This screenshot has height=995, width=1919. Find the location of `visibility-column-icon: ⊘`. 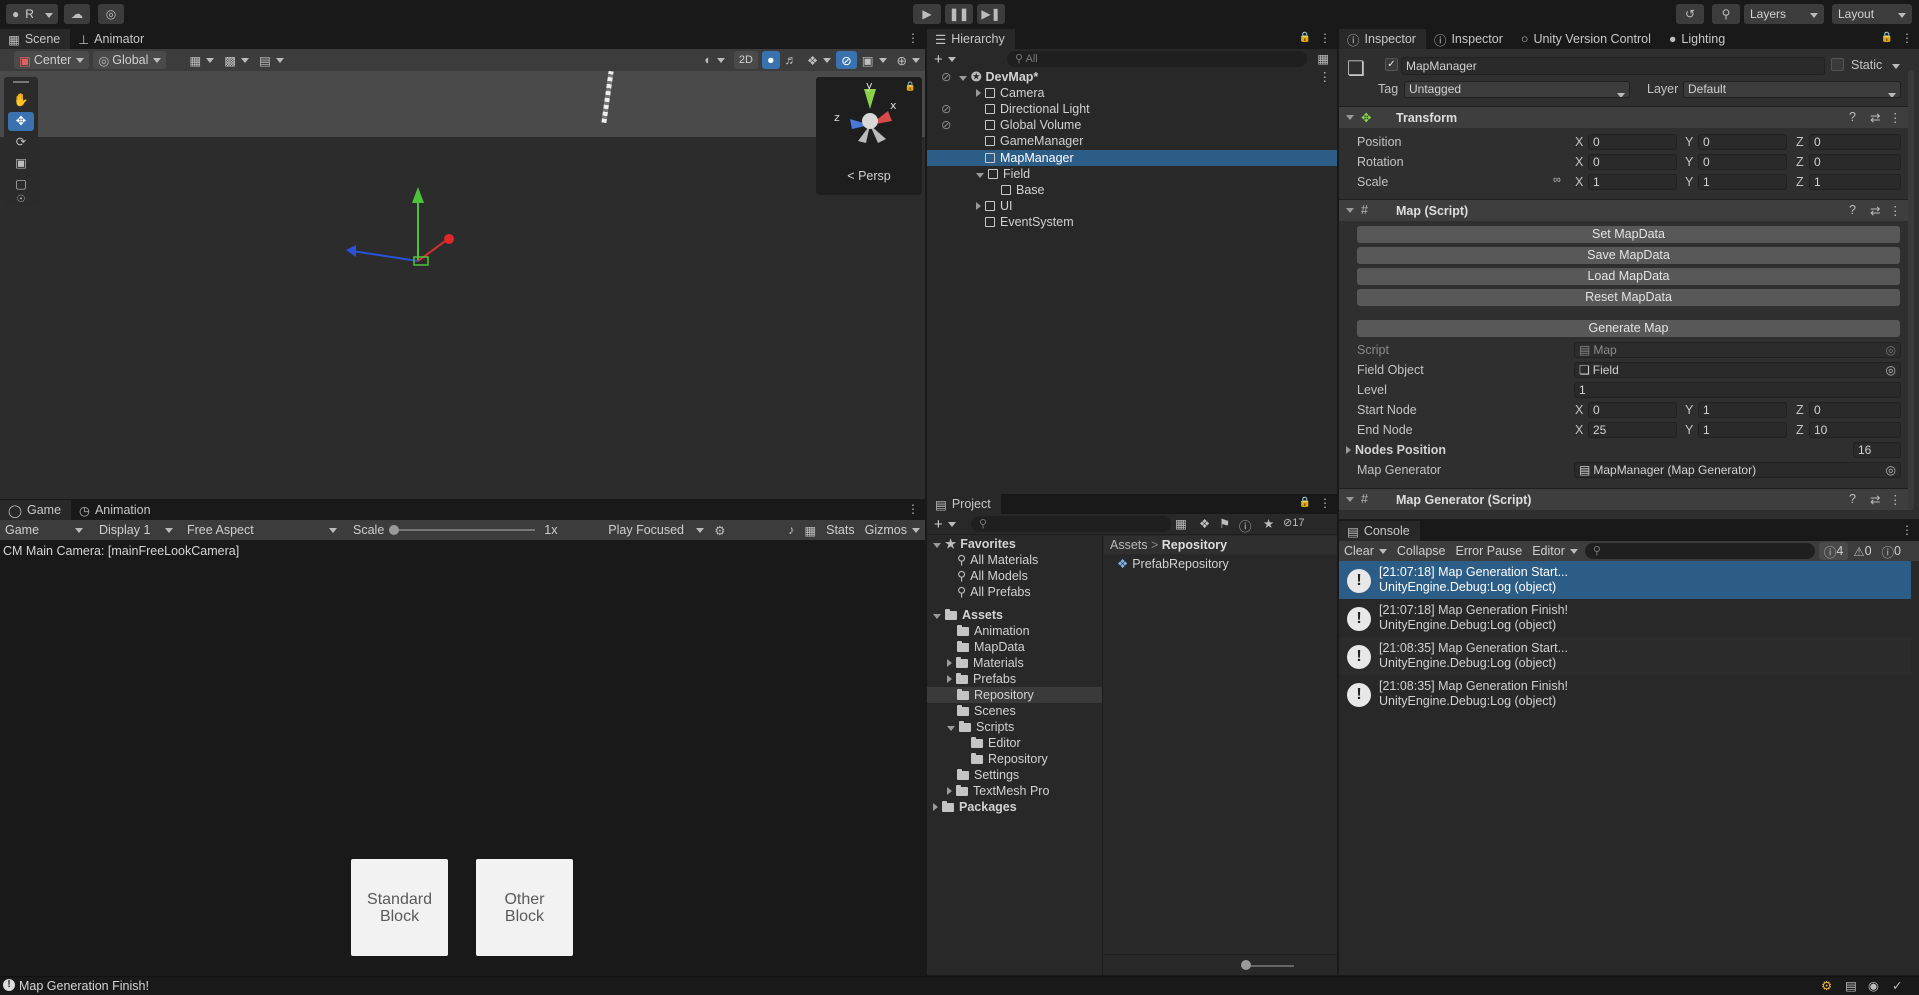

visibility-column-icon: ⊘ is located at coordinates (946, 77).